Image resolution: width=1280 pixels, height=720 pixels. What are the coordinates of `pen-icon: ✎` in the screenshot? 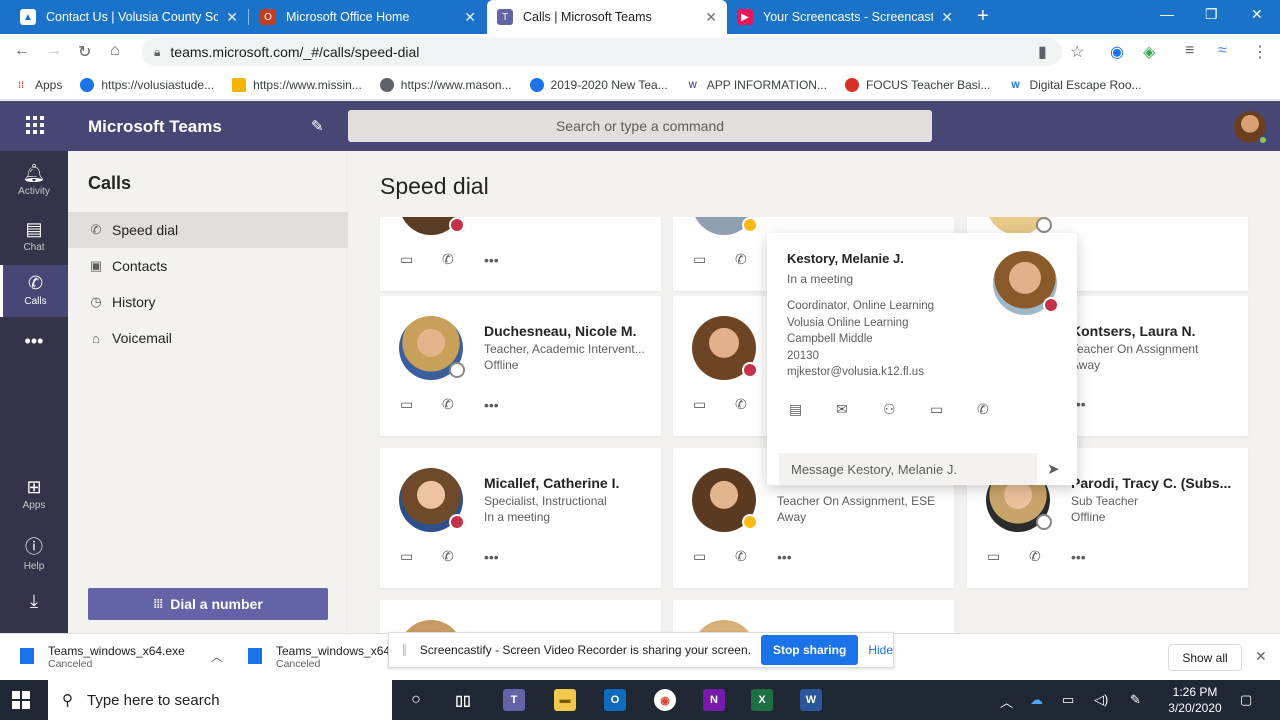 It's located at (1135, 700).